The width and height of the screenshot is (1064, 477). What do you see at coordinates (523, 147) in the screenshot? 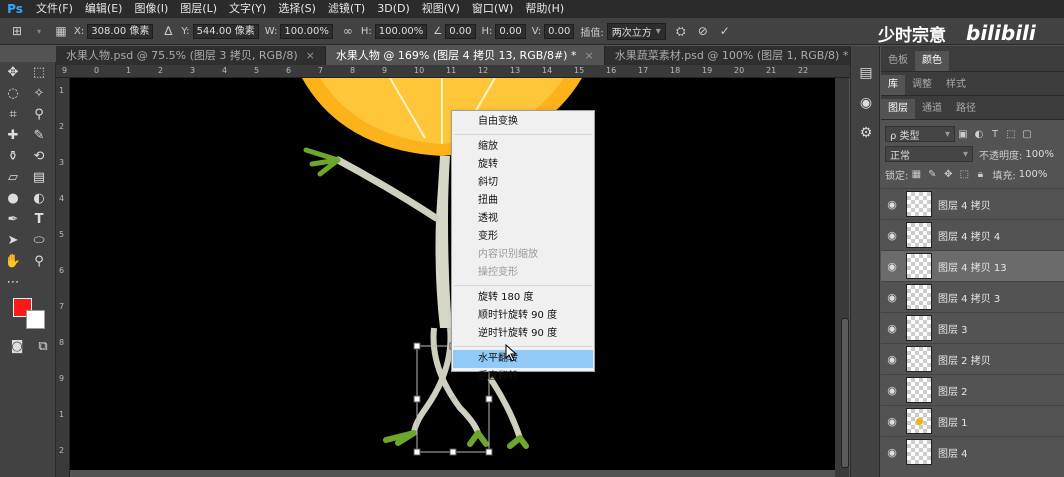
I see `menu-item-scale: 缩放` at bounding box center [523, 147].